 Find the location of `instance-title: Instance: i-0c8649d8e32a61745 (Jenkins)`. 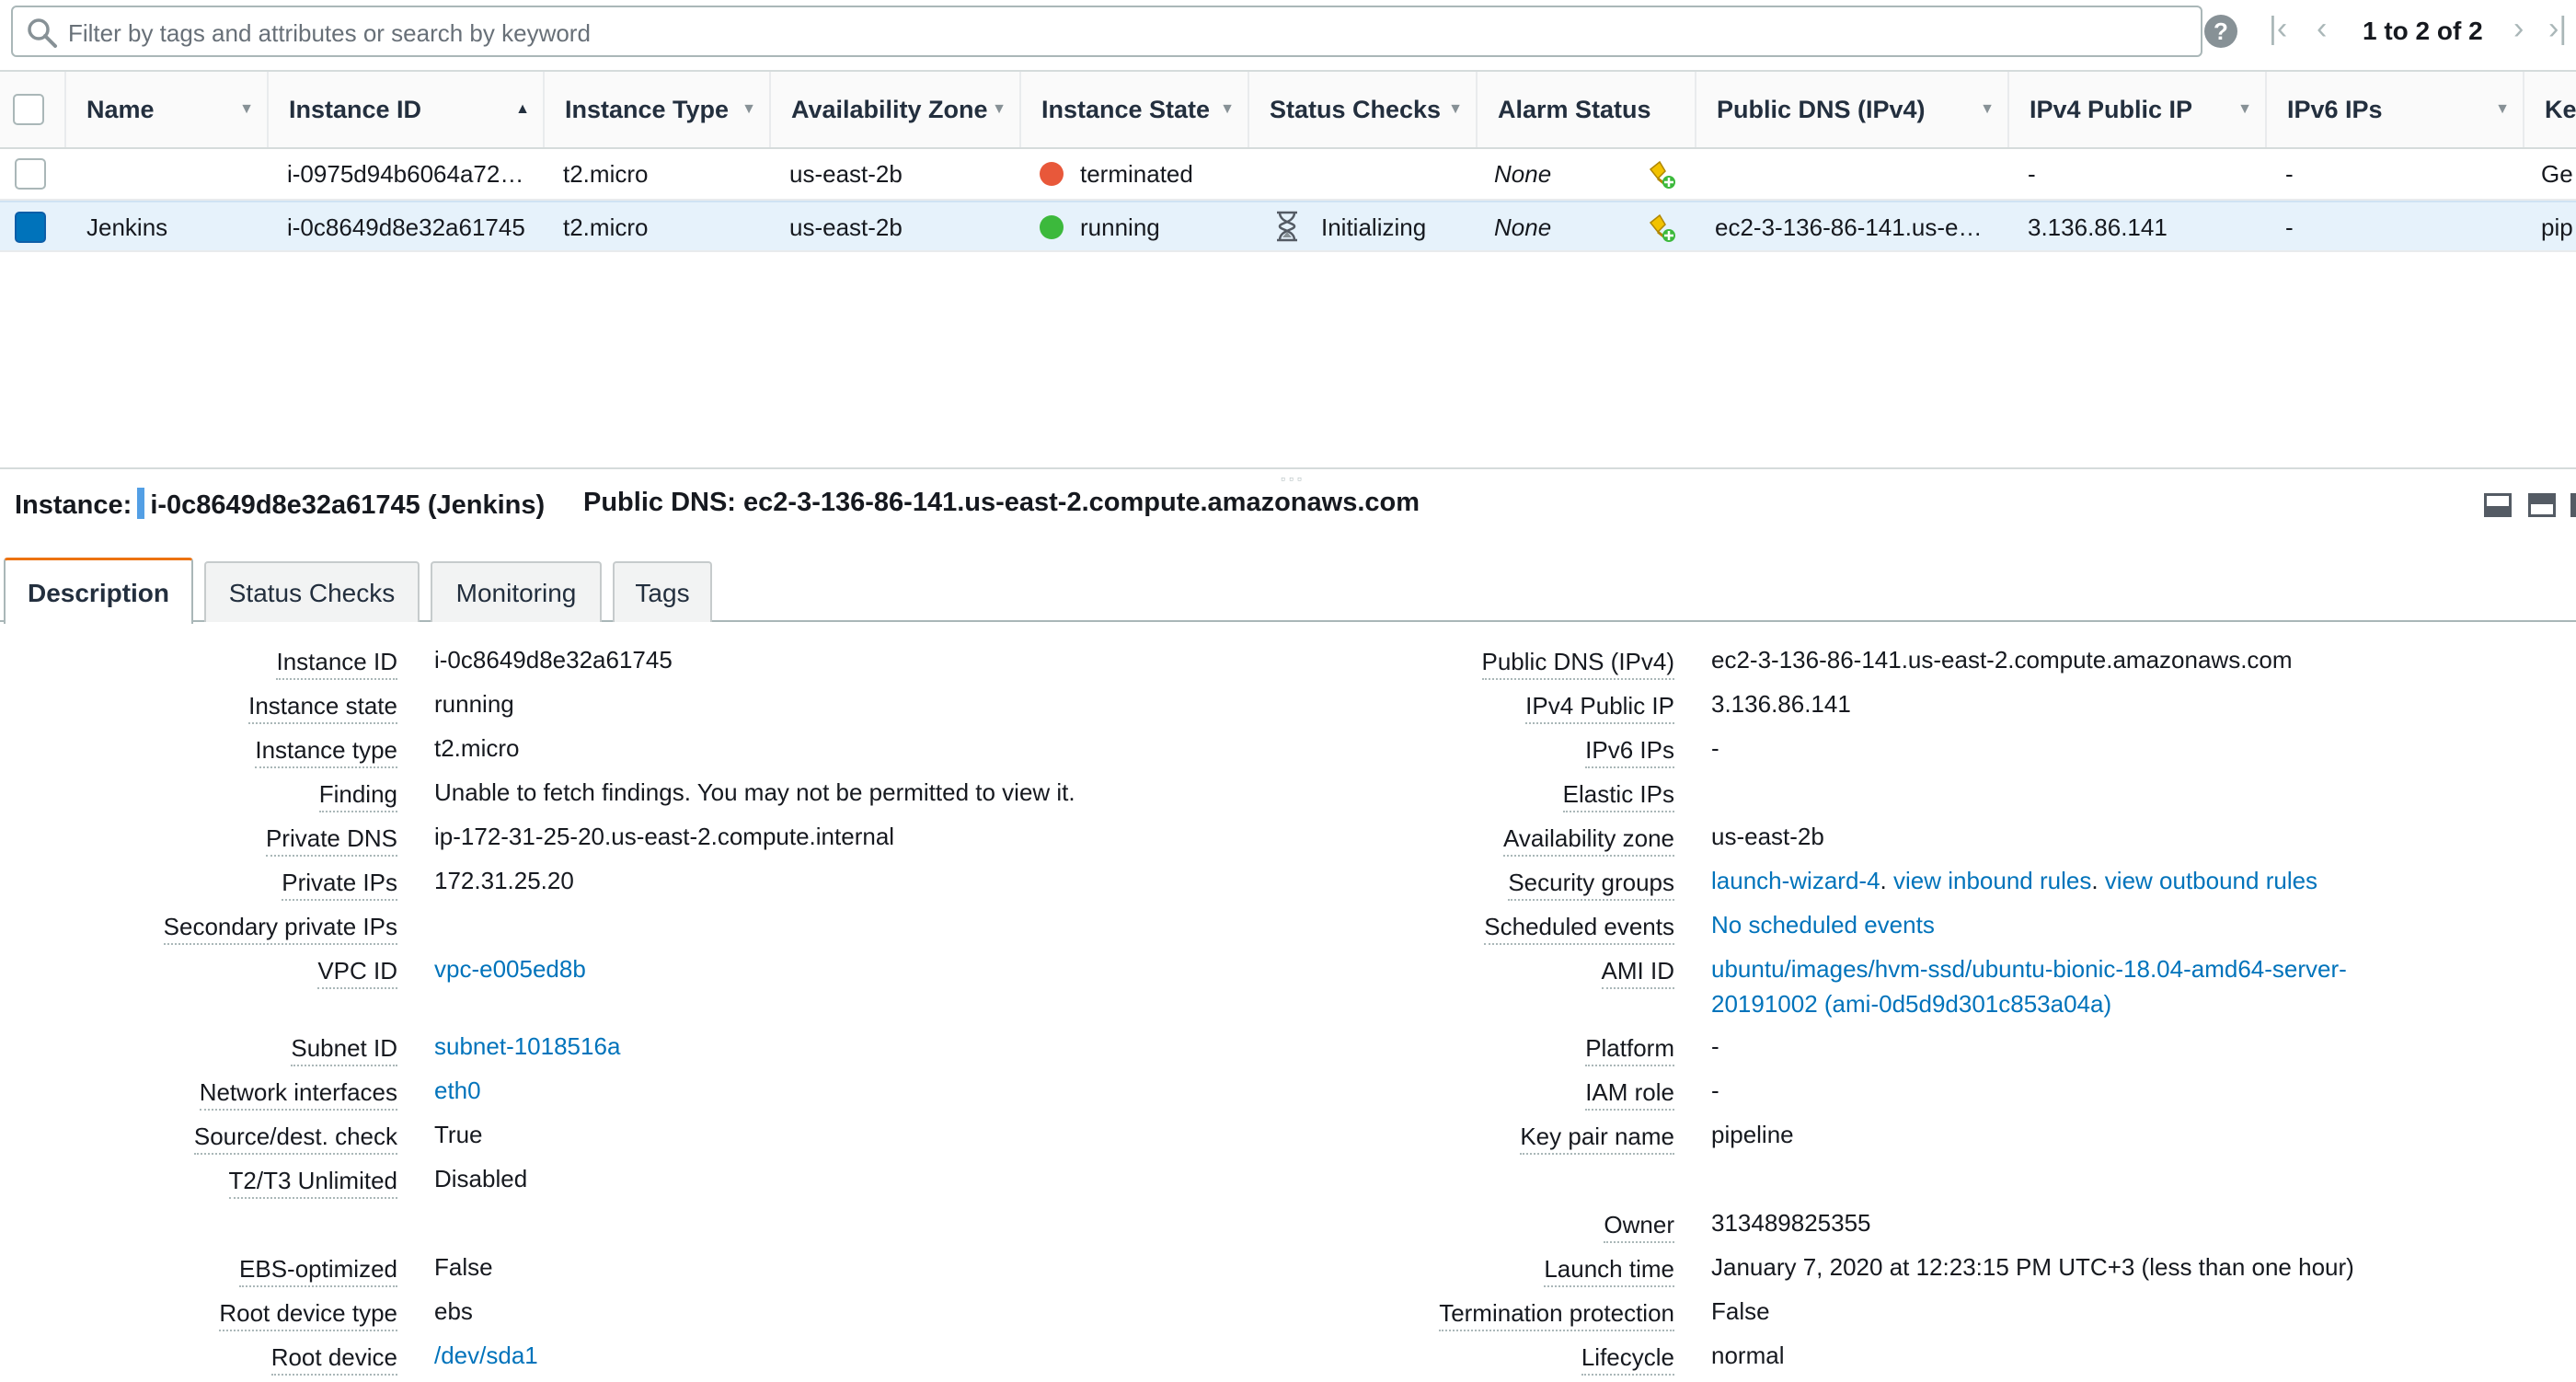

instance-title: Instance: i-0c8649d8e32a61745 (Jenkins) is located at coordinates (280, 505).